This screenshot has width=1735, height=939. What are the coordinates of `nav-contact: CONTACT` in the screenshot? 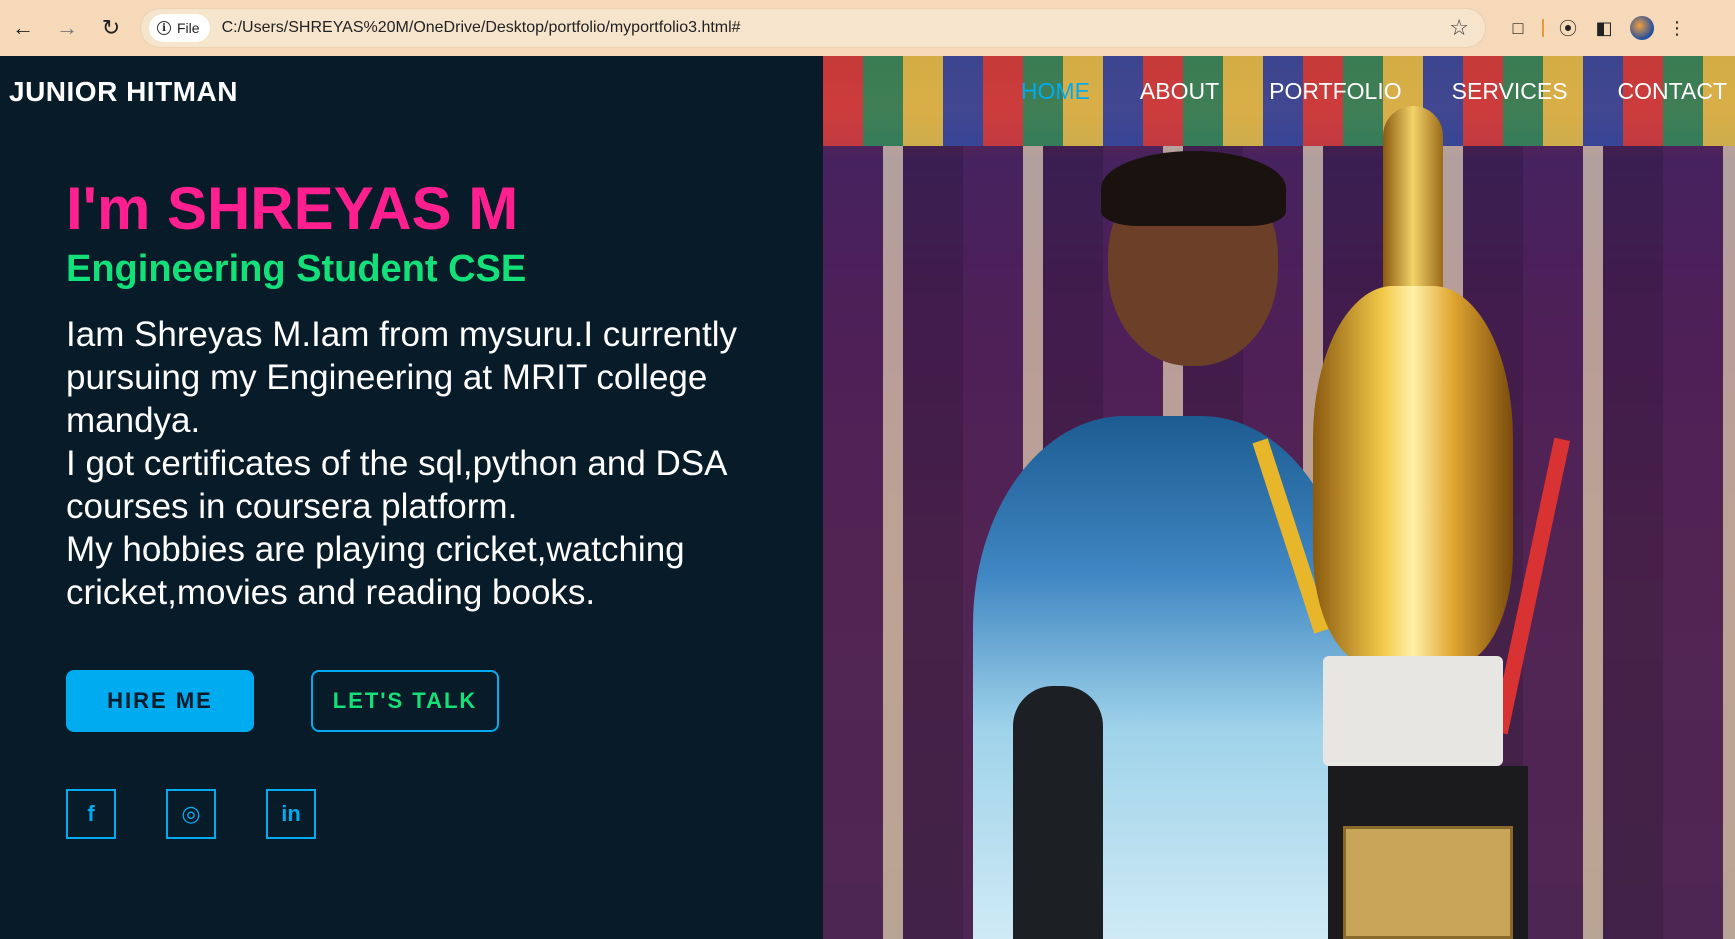 It's located at (1672, 91).